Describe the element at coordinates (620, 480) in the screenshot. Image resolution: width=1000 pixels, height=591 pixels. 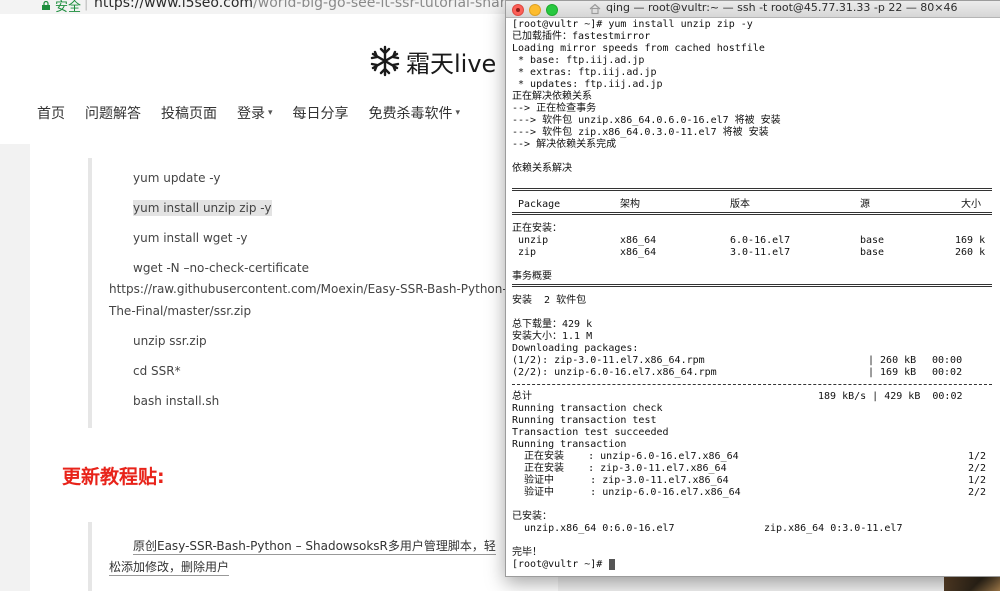
I see `step-action: 验证中 : zip-3.0-11.el7.x86_64` at that location.